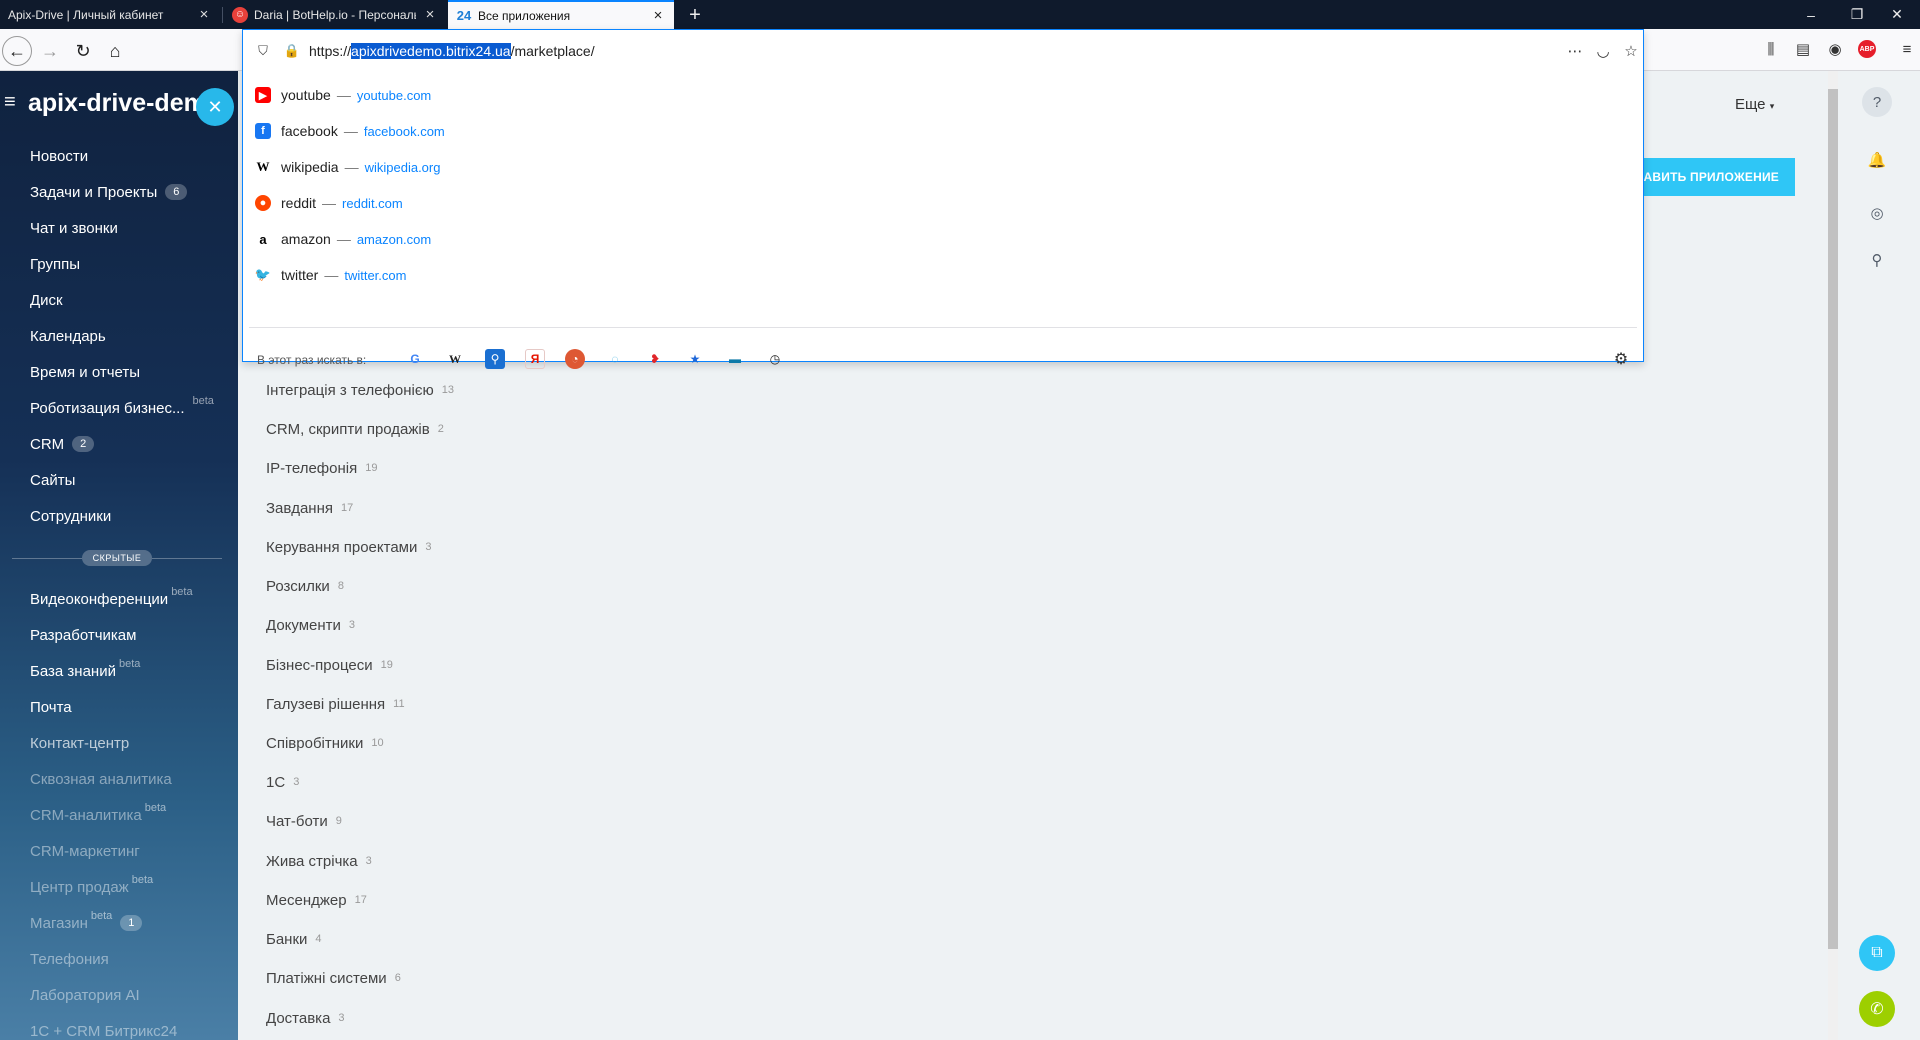 This screenshot has width=1920, height=1040. I want to click on more-dropdown-button: Еще ▾, so click(1754, 104).